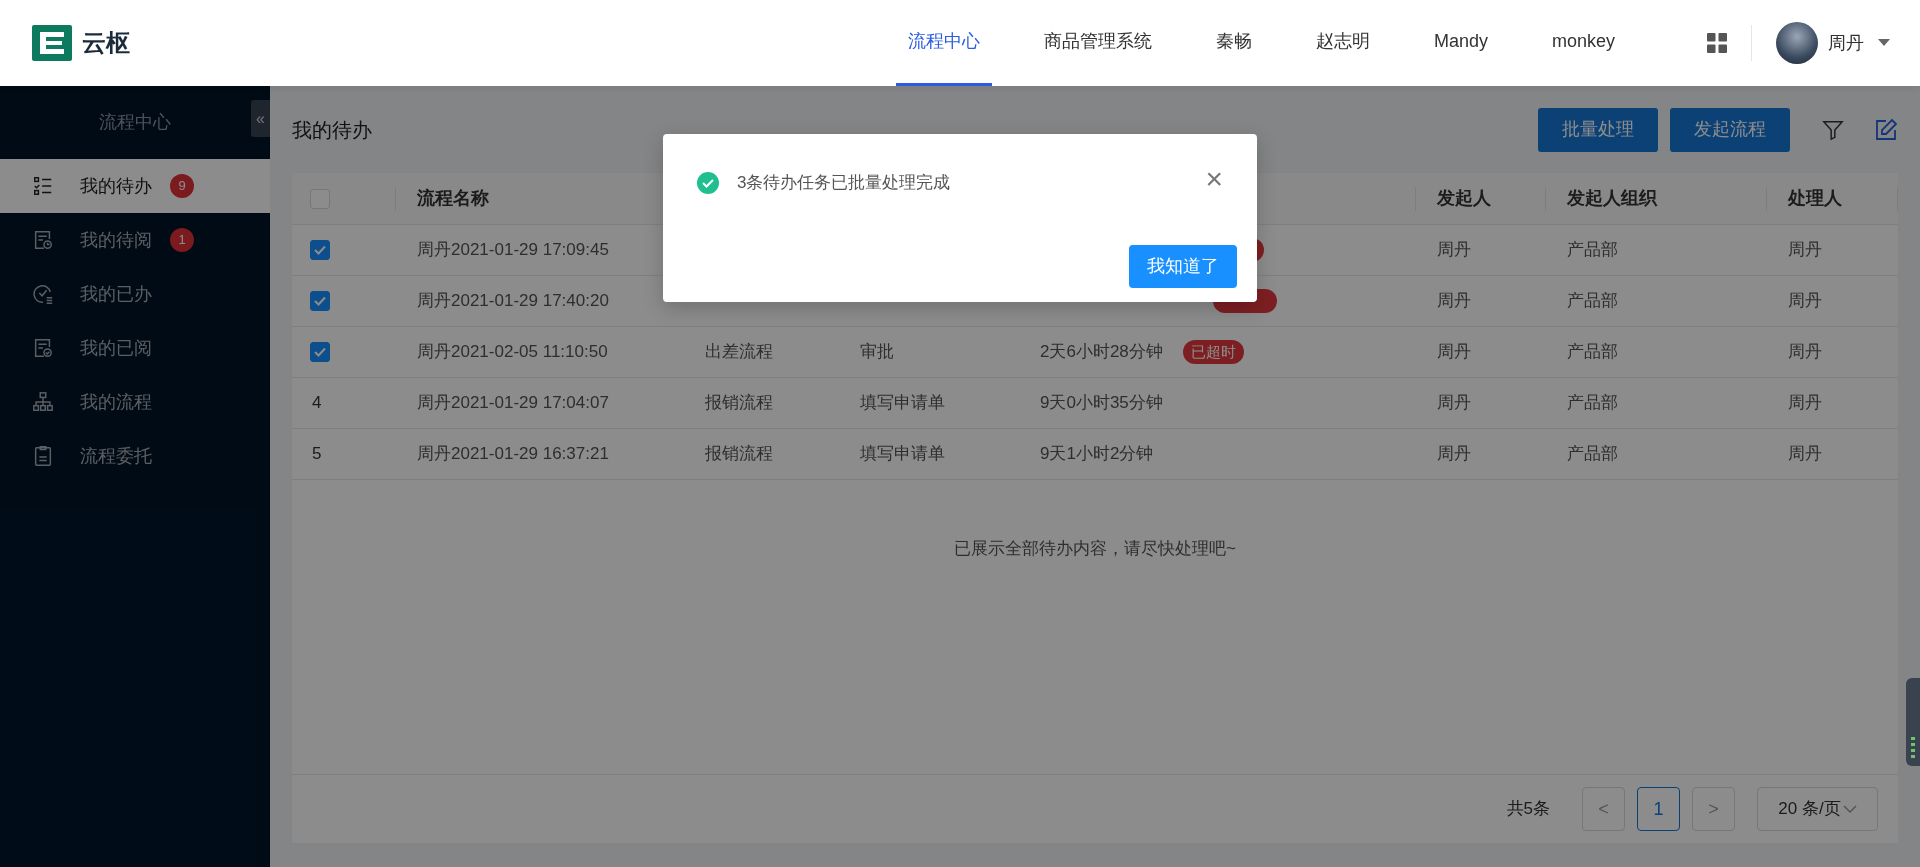 The height and width of the screenshot is (867, 1920). What do you see at coordinates (182, 186) in the screenshot?
I see `count-badge: 9` at bounding box center [182, 186].